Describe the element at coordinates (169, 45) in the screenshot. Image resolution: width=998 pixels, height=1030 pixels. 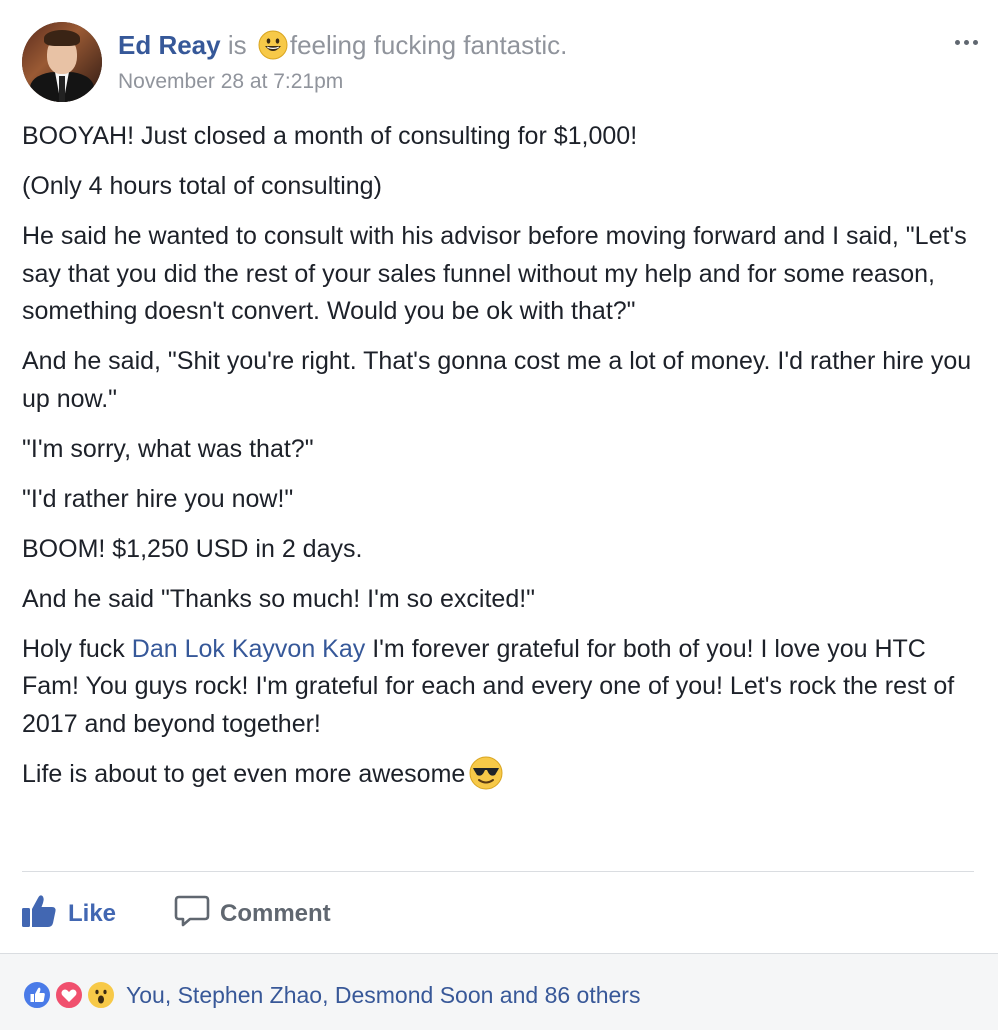
I see `author-name-link: Ed Reay` at that location.